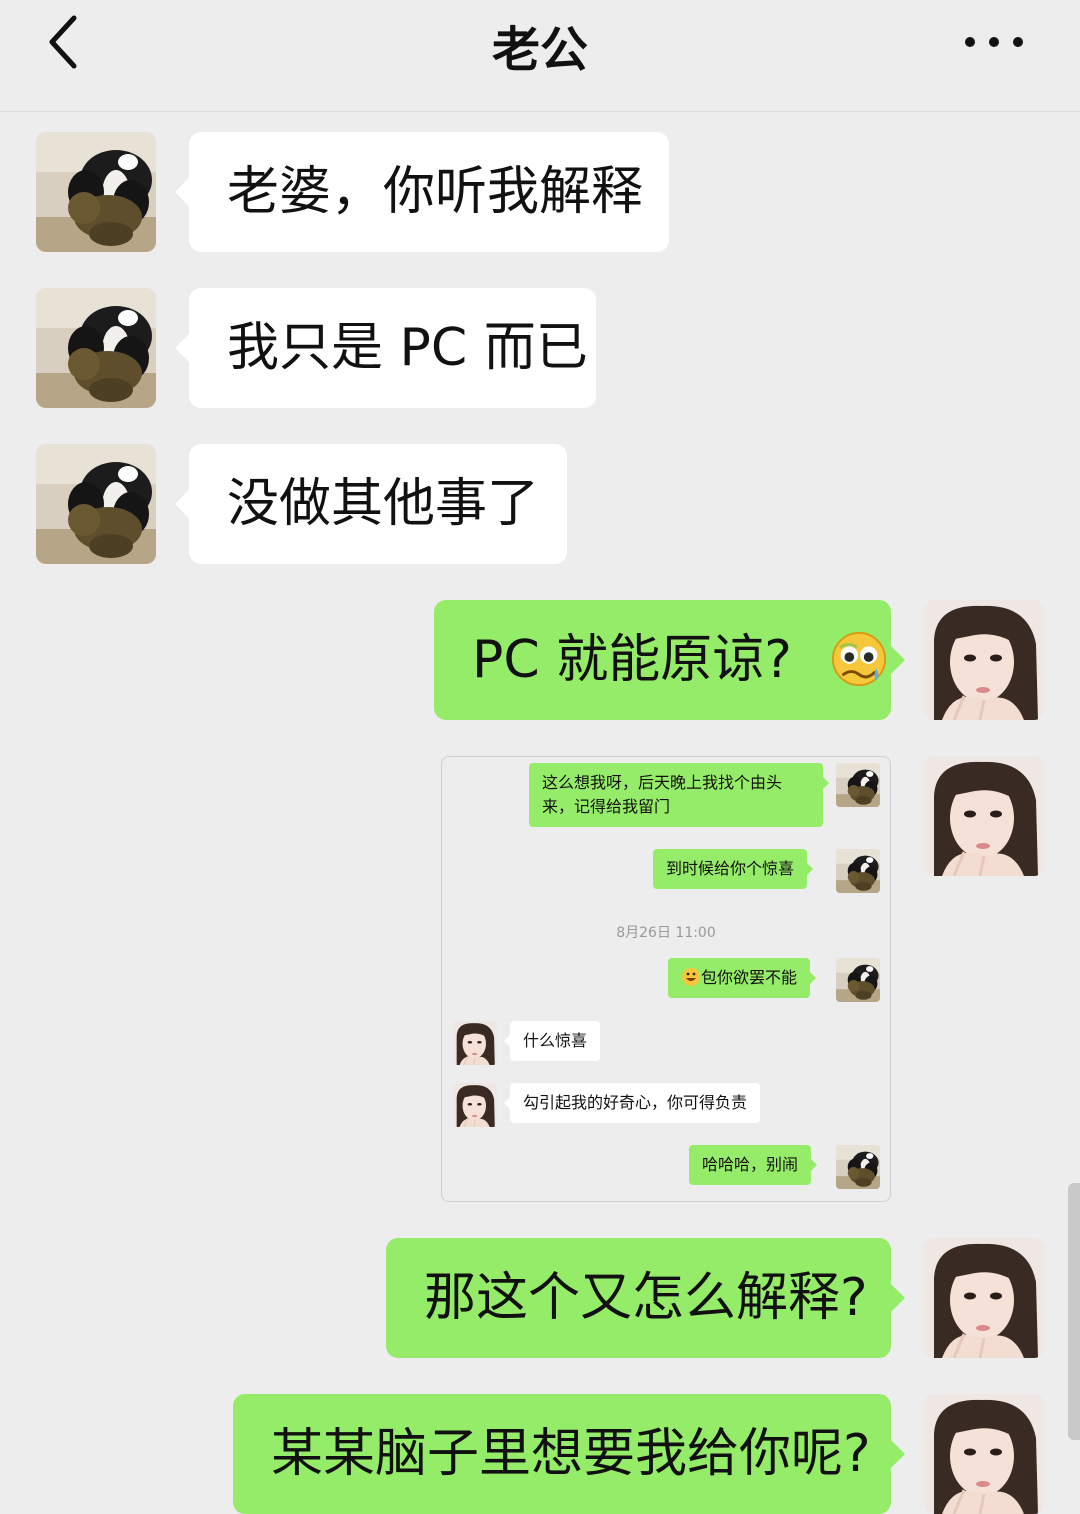  I want to click on incoming-message-bubble: 我只是 PC 而已, so click(385, 348).